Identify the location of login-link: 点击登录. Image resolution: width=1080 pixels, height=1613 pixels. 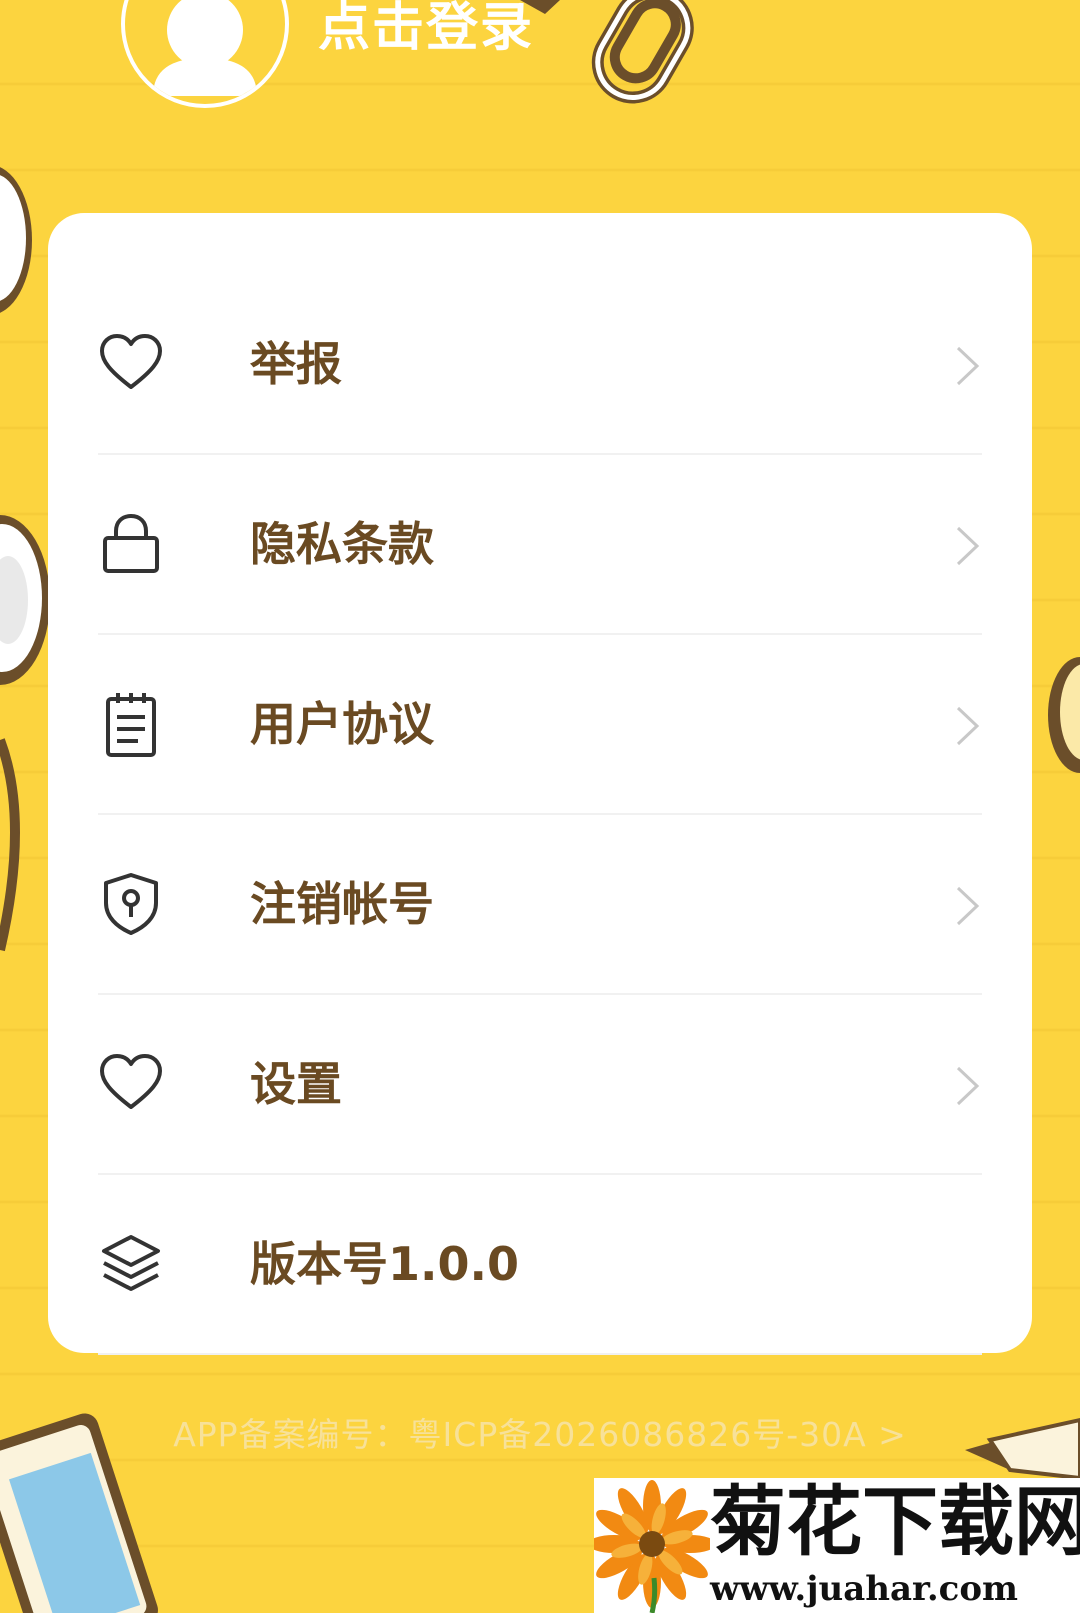
(426, 28).